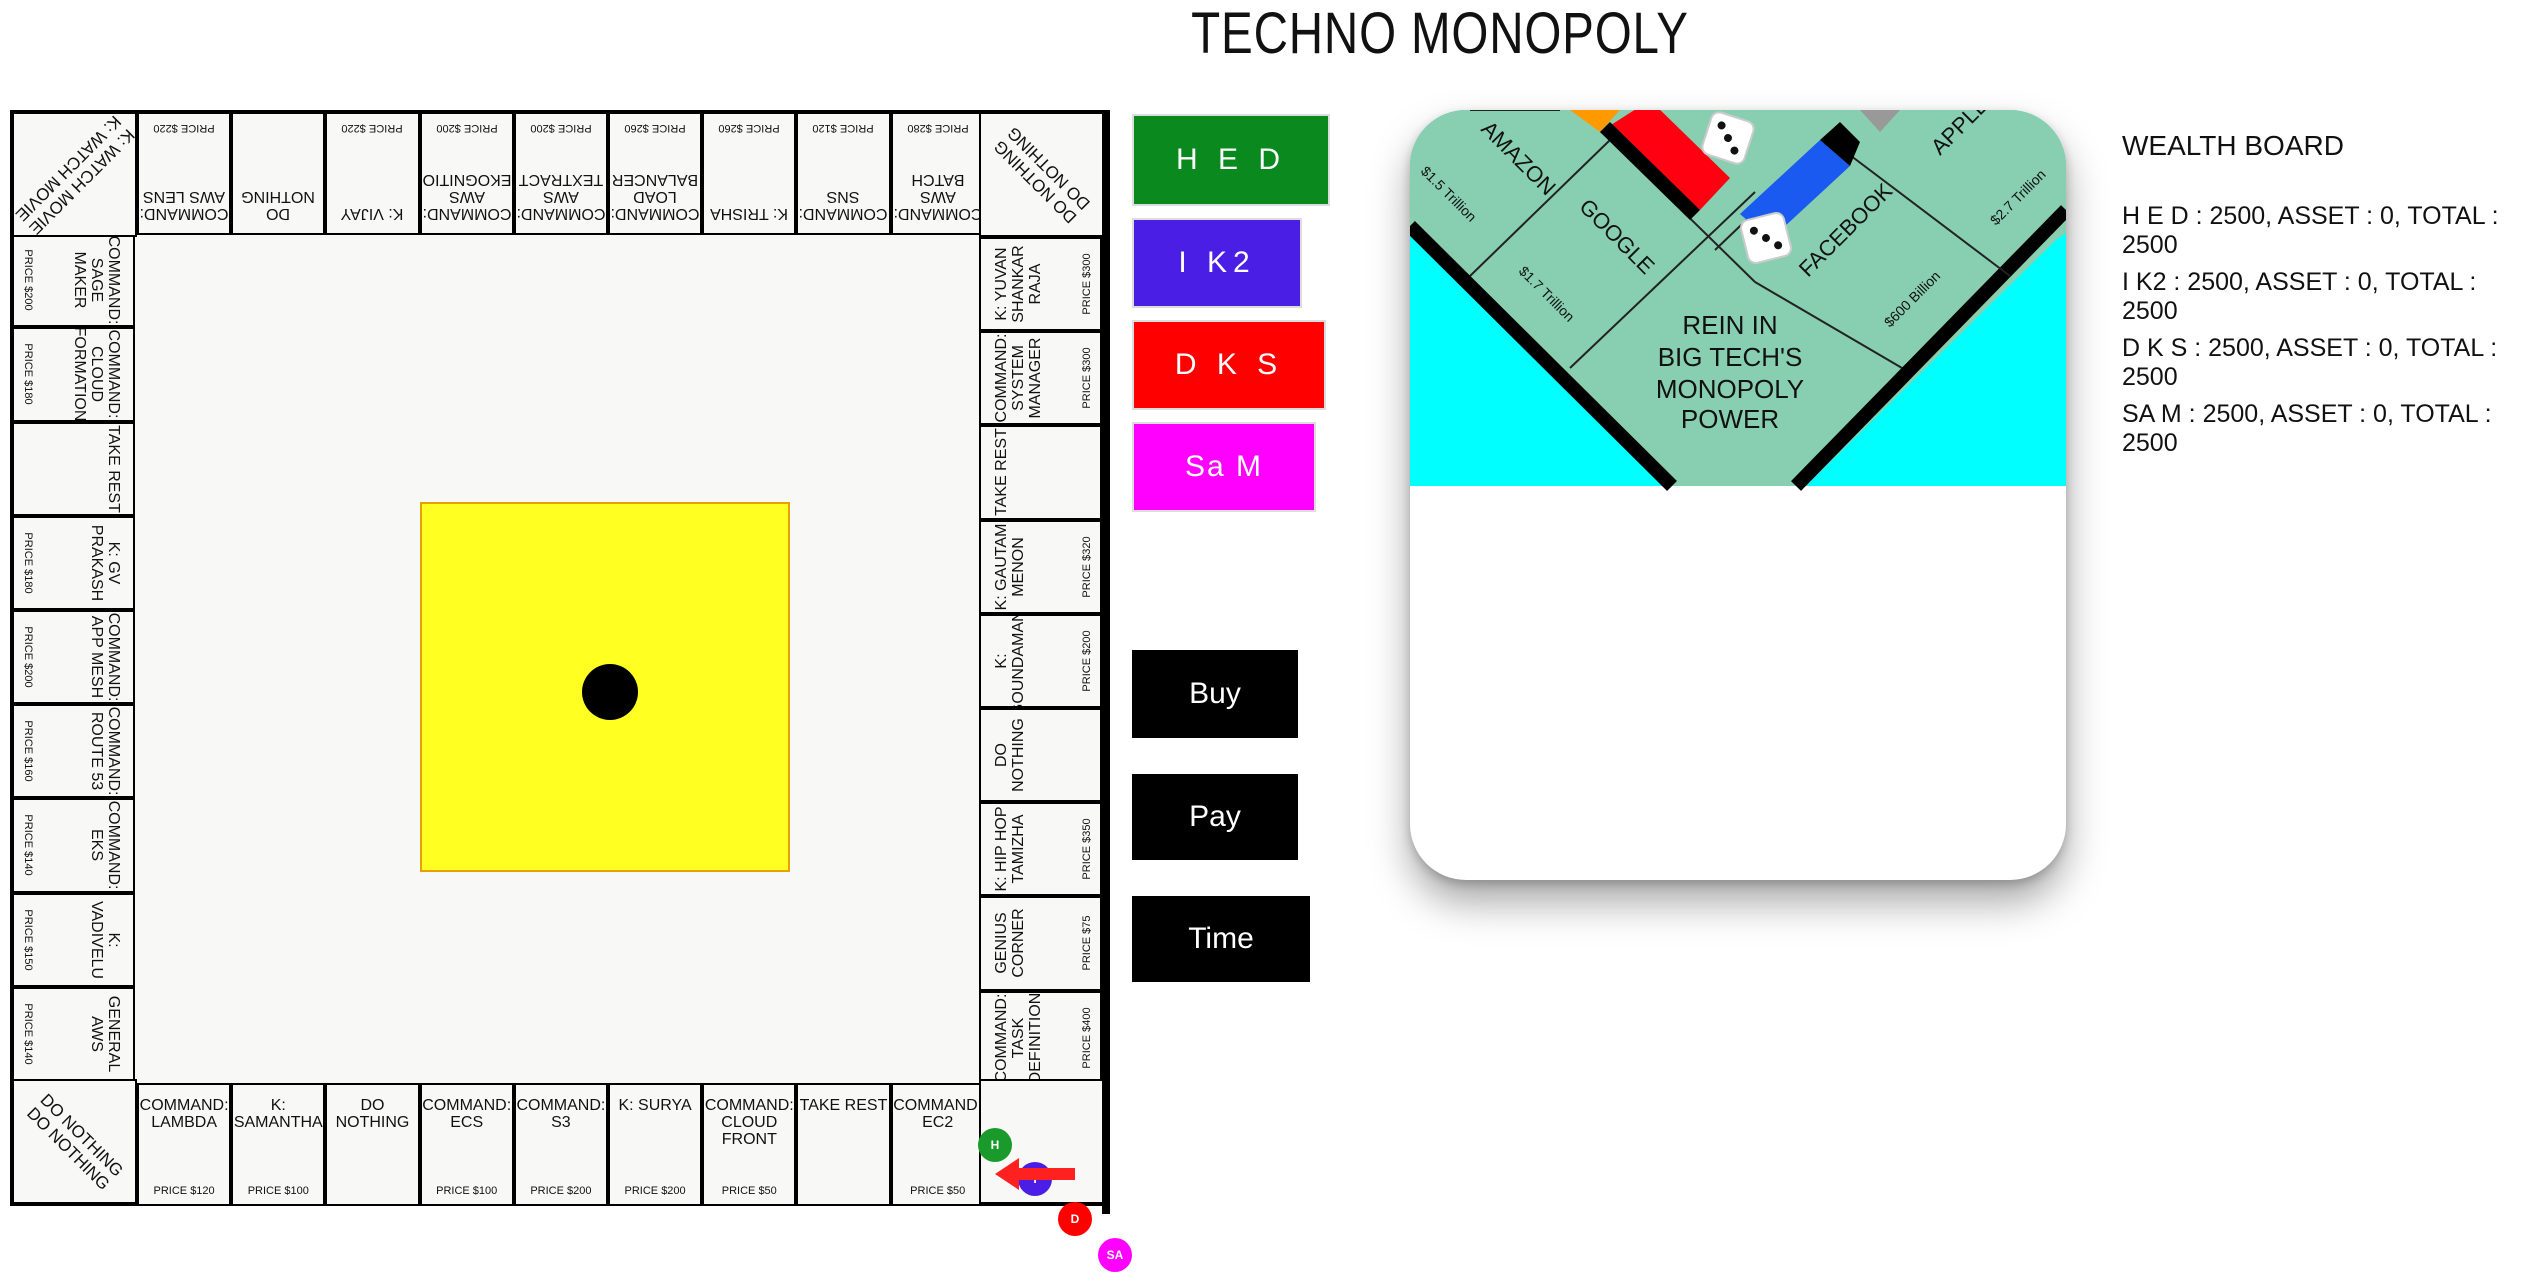 The width and height of the screenshot is (2536, 1274). I want to click on time-button: Time, so click(1221, 939).